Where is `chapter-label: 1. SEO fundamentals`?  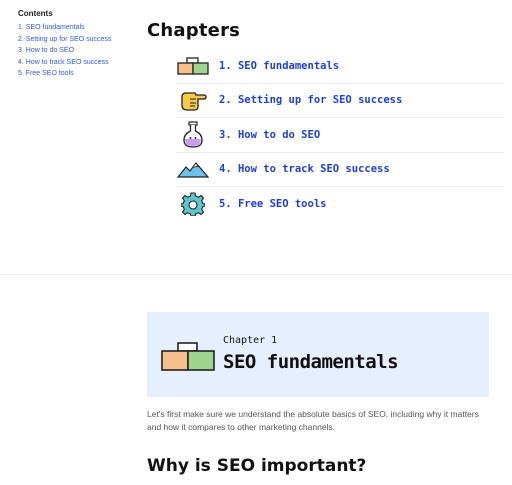
chapter-label: 1. SEO fundamentals is located at coordinates (279, 65).